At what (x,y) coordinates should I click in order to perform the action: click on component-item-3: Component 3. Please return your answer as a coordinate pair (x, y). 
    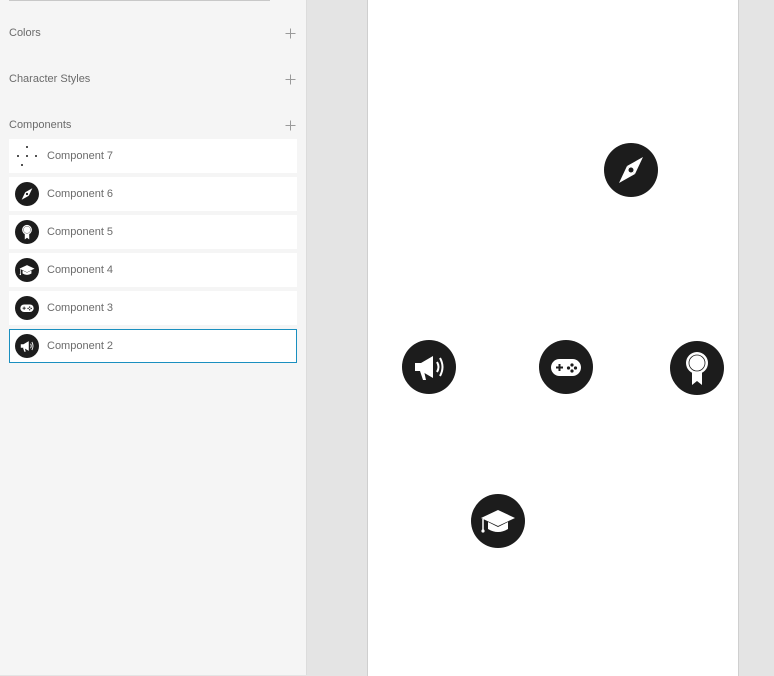
    Looking at the image, I should click on (153, 308).